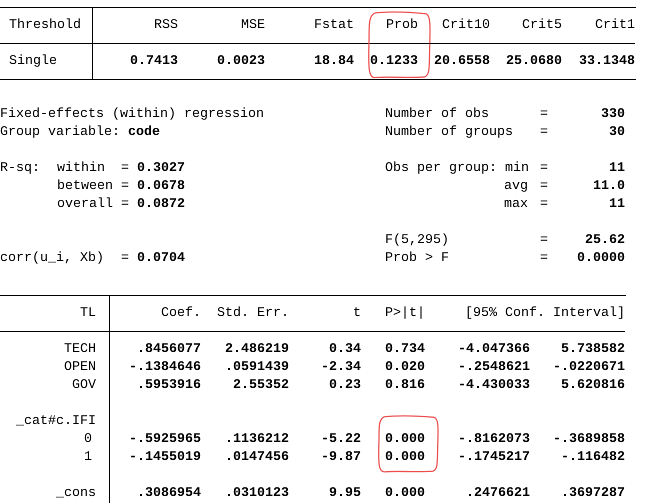 The image size is (651, 504). Describe the element at coordinates (56, 422) in the screenshot. I see `row-label: _cat#c.IFI` at that location.